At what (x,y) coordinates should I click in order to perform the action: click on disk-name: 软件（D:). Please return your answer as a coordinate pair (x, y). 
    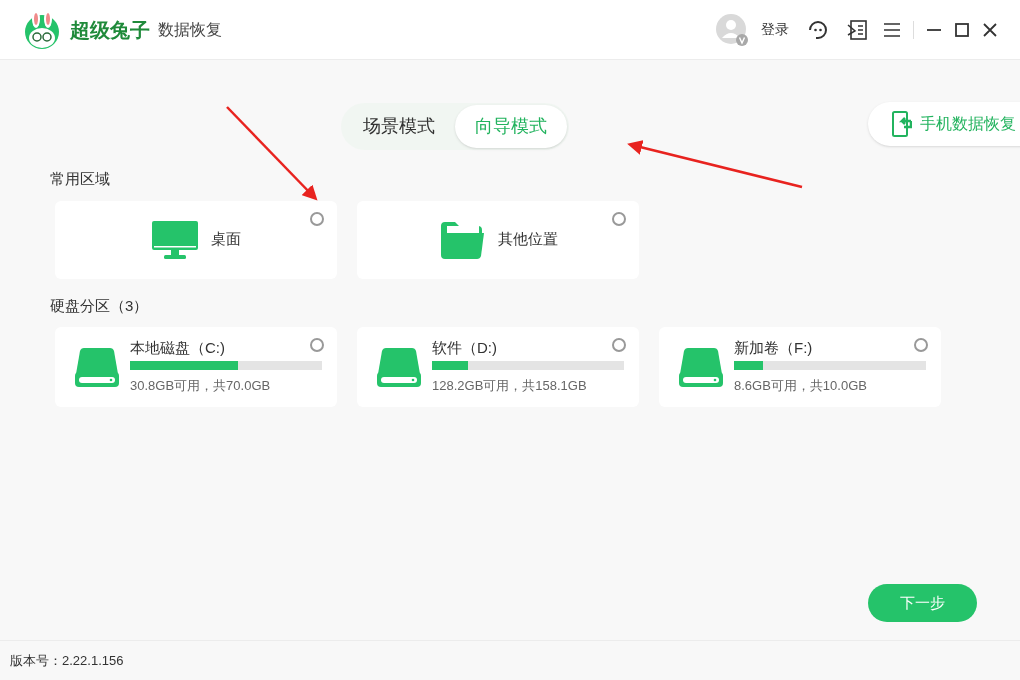
    Looking at the image, I should click on (464, 348).